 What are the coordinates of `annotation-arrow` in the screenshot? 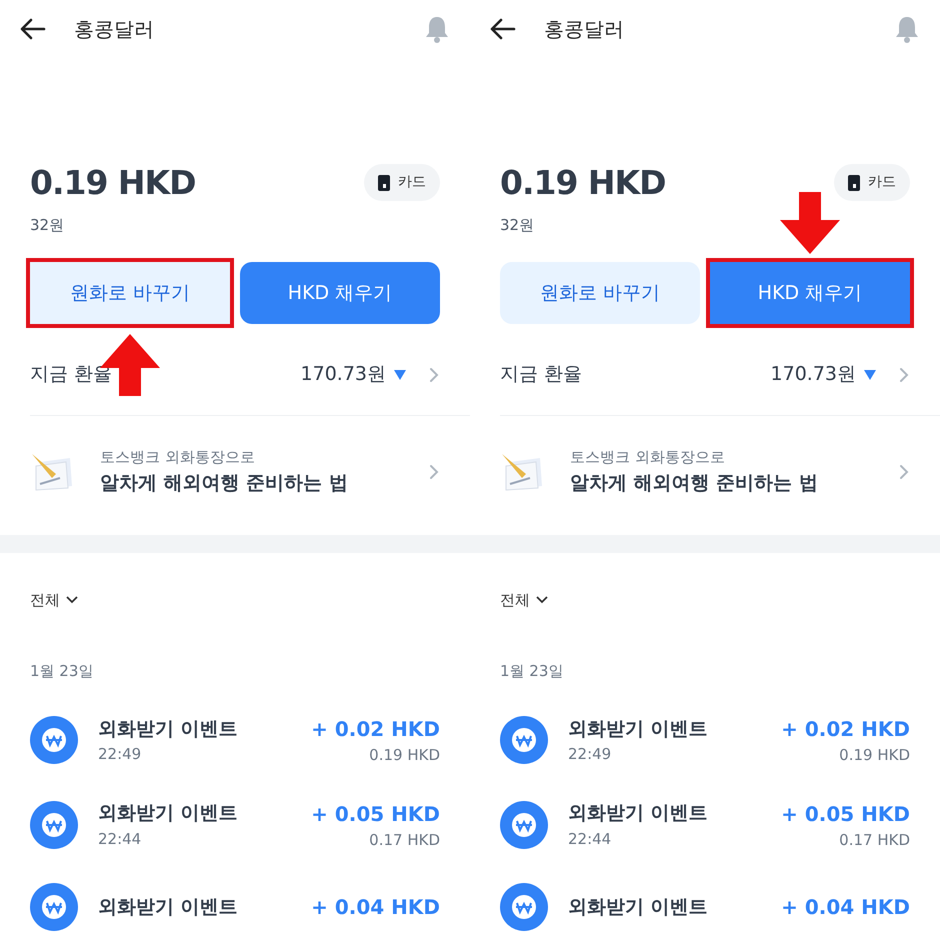 It's located at (810, 223).